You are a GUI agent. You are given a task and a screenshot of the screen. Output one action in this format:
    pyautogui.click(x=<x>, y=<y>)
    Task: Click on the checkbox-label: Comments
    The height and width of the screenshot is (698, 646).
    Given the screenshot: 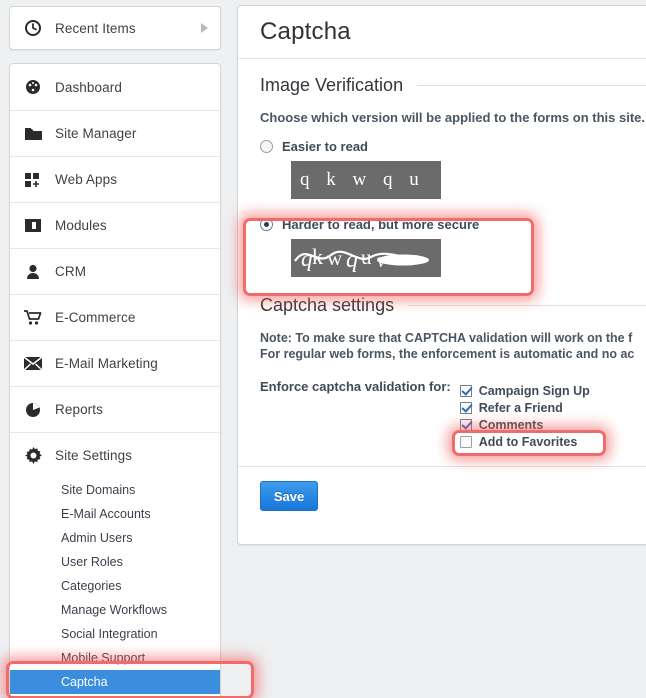 What is the action you would take?
    pyautogui.click(x=511, y=424)
    